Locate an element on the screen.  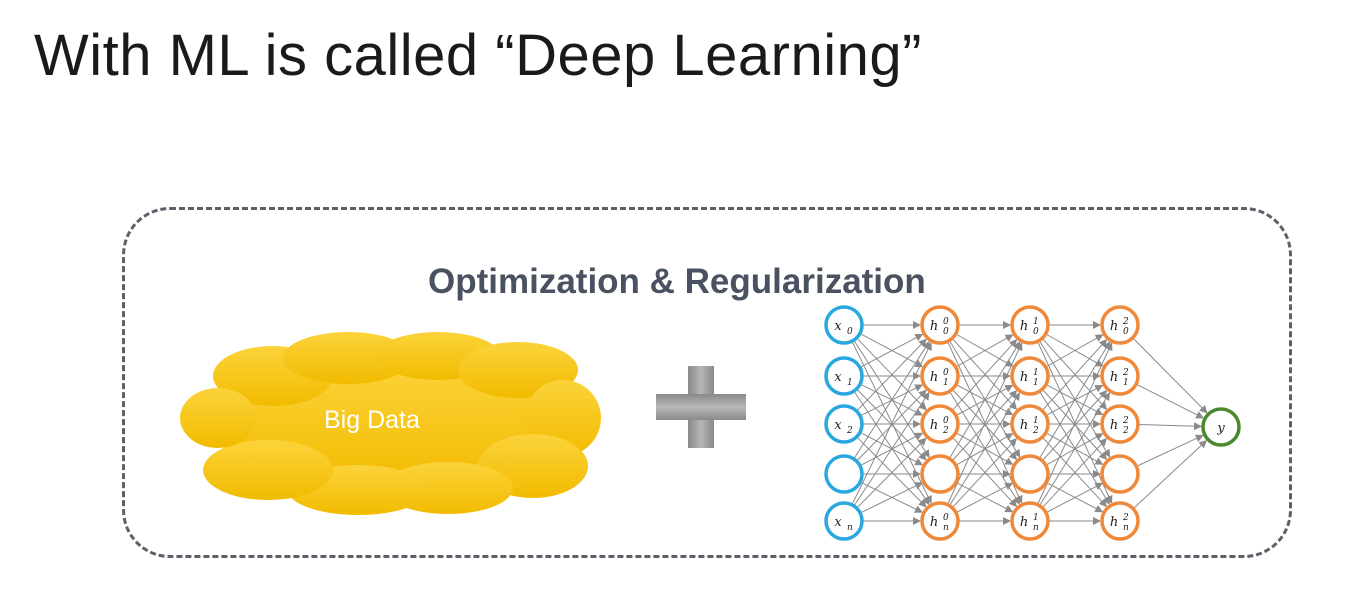
hidden-node: h 01 is located at coordinates (940, 376).